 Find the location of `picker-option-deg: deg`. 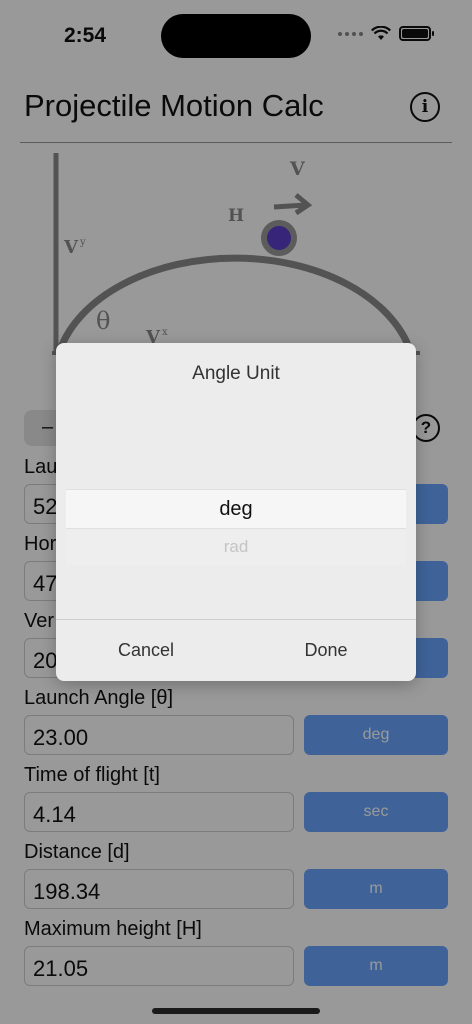

picker-option-deg: deg is located at coordinates (236, 509).